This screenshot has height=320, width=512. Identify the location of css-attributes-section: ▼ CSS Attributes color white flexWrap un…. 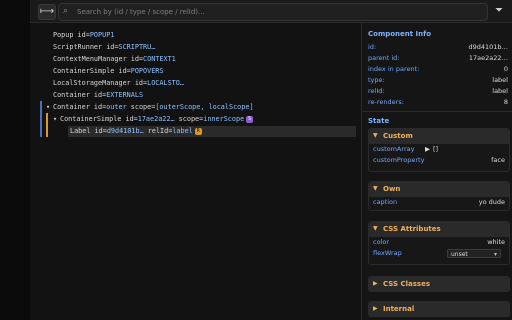
(439, 243).